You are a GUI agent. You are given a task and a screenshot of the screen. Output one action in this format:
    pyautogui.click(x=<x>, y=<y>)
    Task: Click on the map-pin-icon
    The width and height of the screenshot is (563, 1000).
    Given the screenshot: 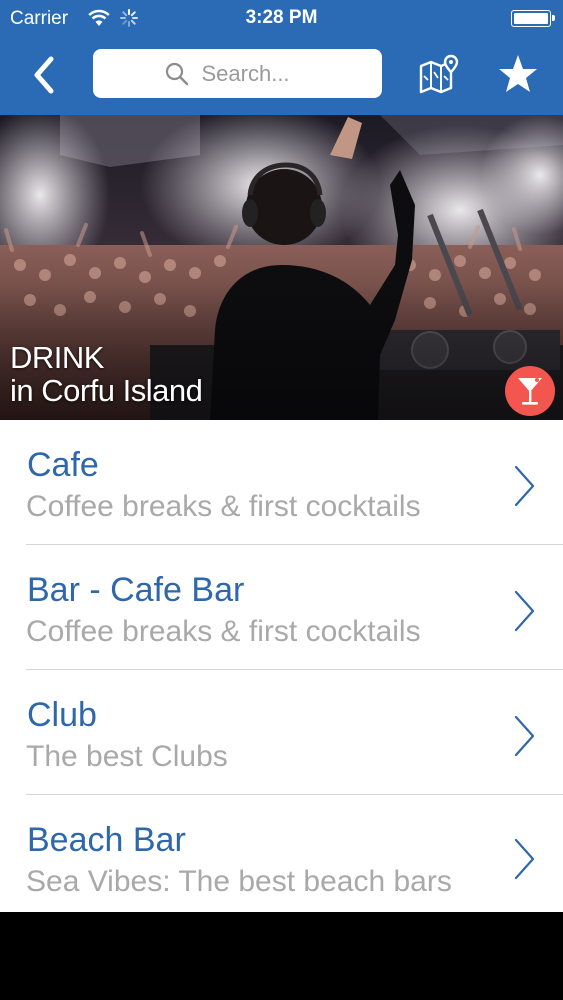 What is the action you would take?
    pyautogui.click(x=439, y=74)
    